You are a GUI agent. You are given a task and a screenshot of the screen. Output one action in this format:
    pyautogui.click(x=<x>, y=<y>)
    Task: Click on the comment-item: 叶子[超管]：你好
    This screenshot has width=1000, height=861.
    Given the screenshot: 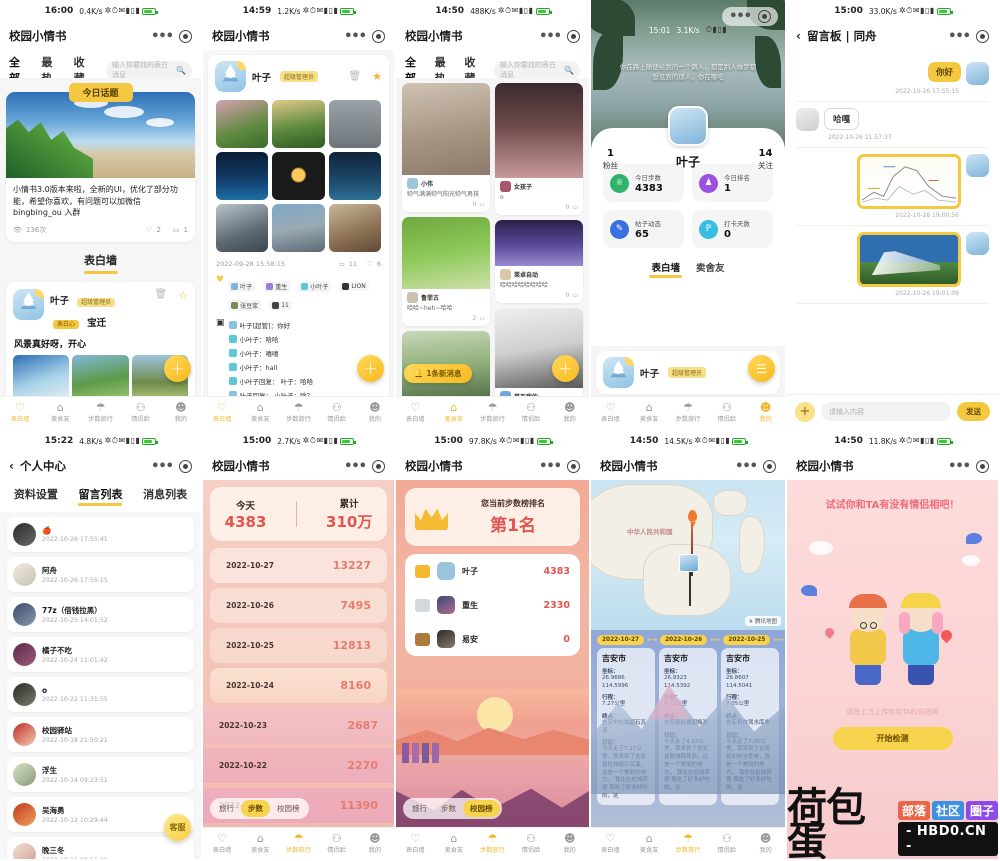 What is the action you would take?
    pyautogui.click(x=304, y=325)
    